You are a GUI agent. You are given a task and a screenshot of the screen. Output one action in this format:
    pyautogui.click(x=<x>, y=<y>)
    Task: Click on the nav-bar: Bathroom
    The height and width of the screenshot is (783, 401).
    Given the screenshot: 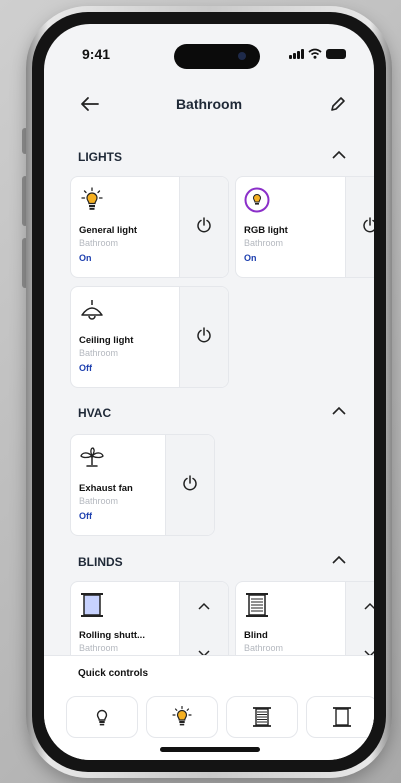 What is the action you would take?
    pyautogui.click(x=209, y=105)
    